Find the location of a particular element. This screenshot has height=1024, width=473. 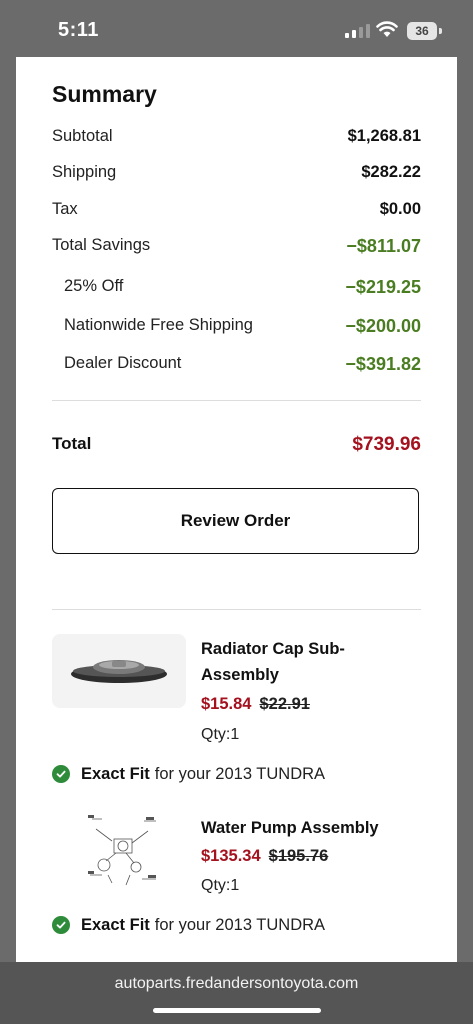

total-savings-value: −$811.07 is located at coordinates (383, 246).